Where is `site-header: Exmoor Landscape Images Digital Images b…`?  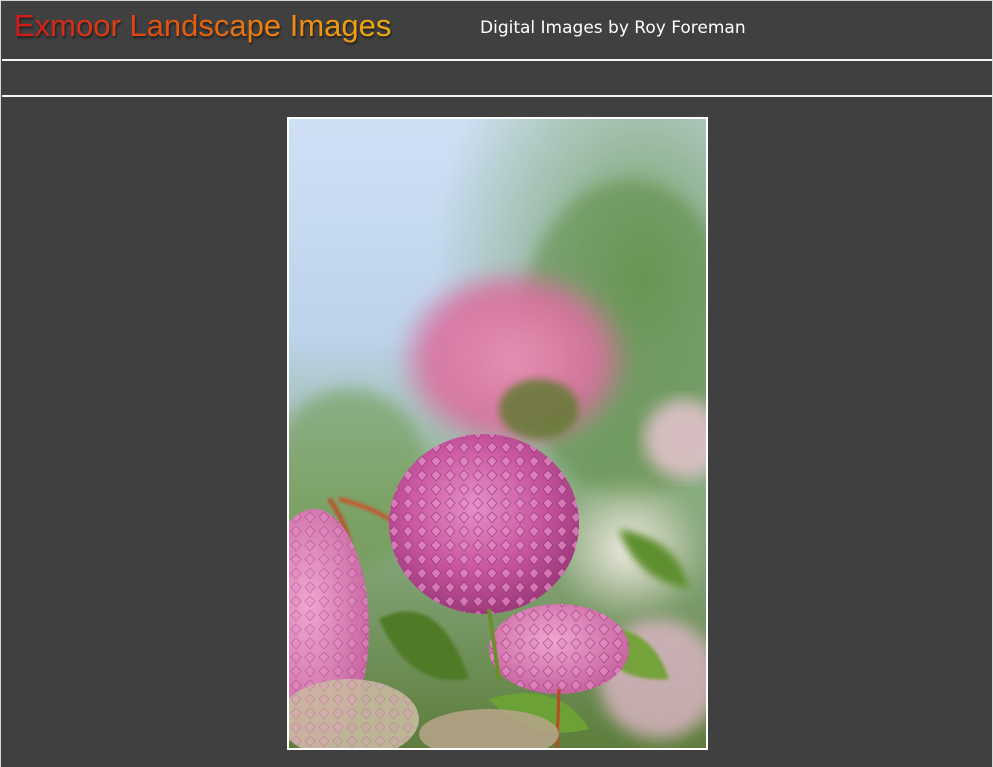 site-header: Exmoor Landscape Images Digital Images b… is located at coordinates (497, 30).